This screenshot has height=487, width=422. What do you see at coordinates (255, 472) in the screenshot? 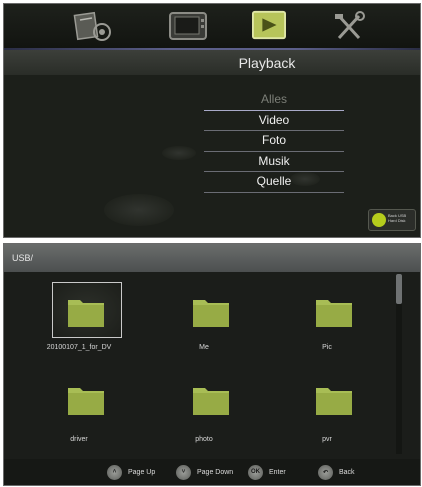
I see `ok-icon: OK` at bounding box center [255, 472].